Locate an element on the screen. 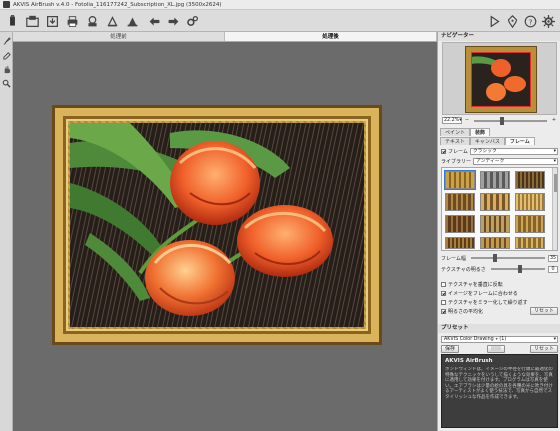 This screenshot has width=560, height=431. navigator-viewport is located at coordinates (501, 79).